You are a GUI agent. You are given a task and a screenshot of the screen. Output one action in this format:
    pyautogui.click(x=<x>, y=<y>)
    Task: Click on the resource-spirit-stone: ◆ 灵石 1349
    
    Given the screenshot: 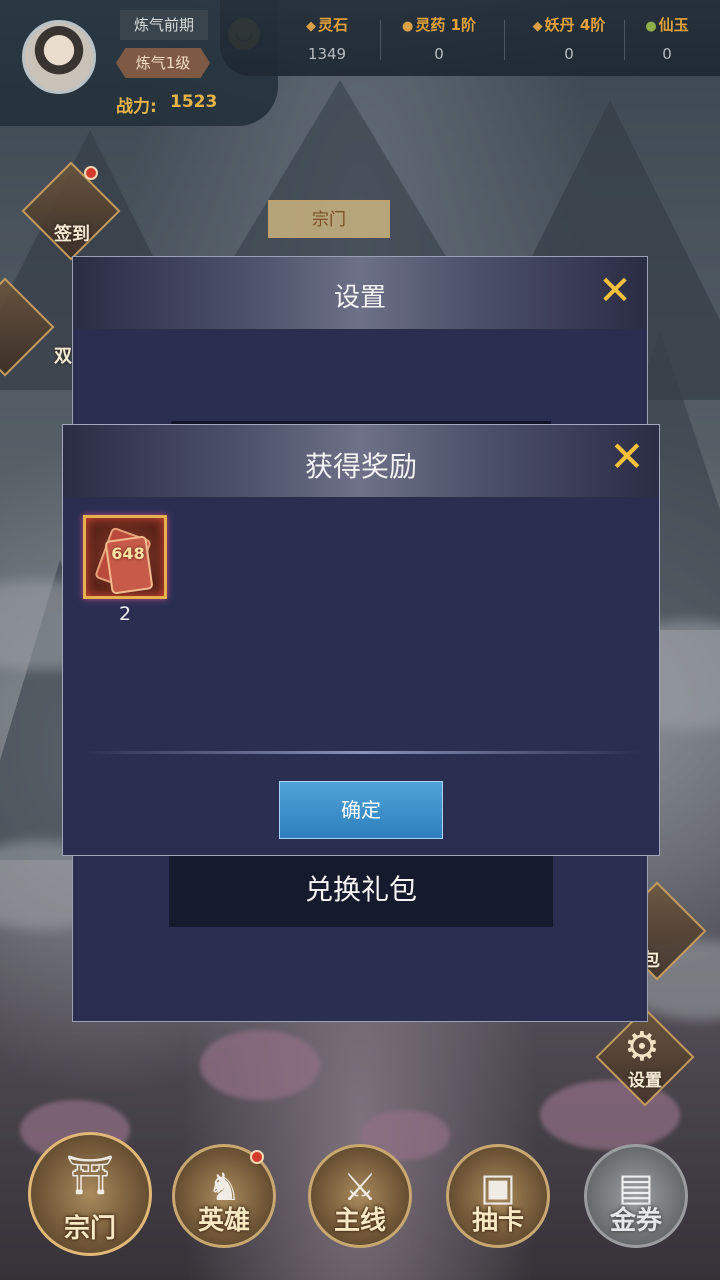 What is the action you would take?
    pyautogui.click(x=327, y=38)
    